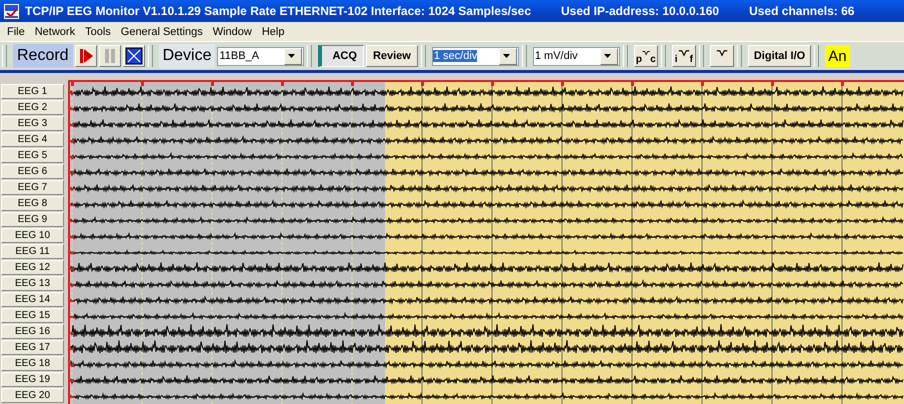 The width and height of the screenshot is (904, 404). What do you see at coordinates (32, 363) in the screenshot?
I see `channel-label: EEG 18` at bounding box center [32, 363].